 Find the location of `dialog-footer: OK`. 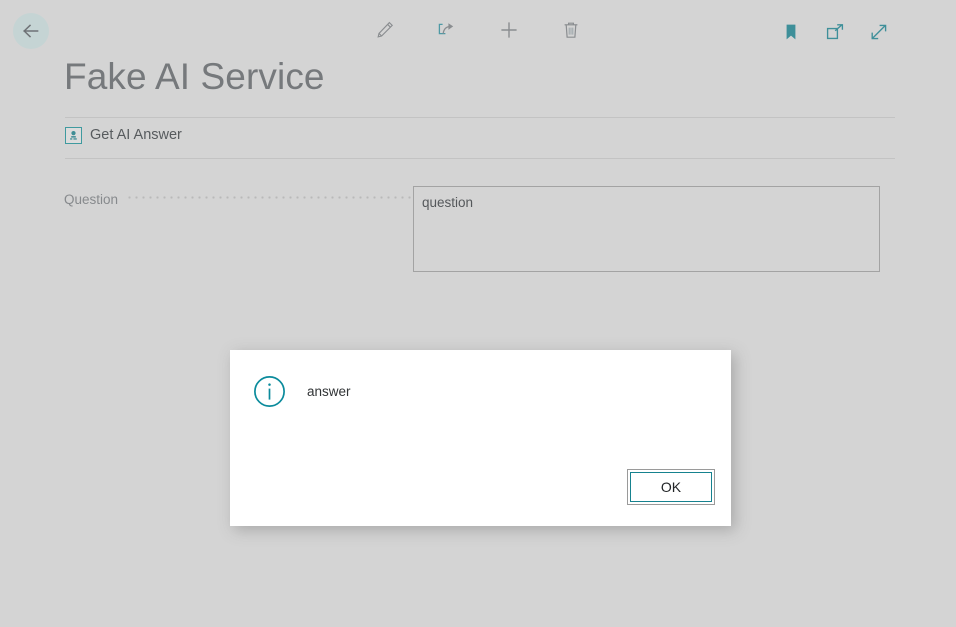

dialog-footer: OK is located at coordinates (671, 487).